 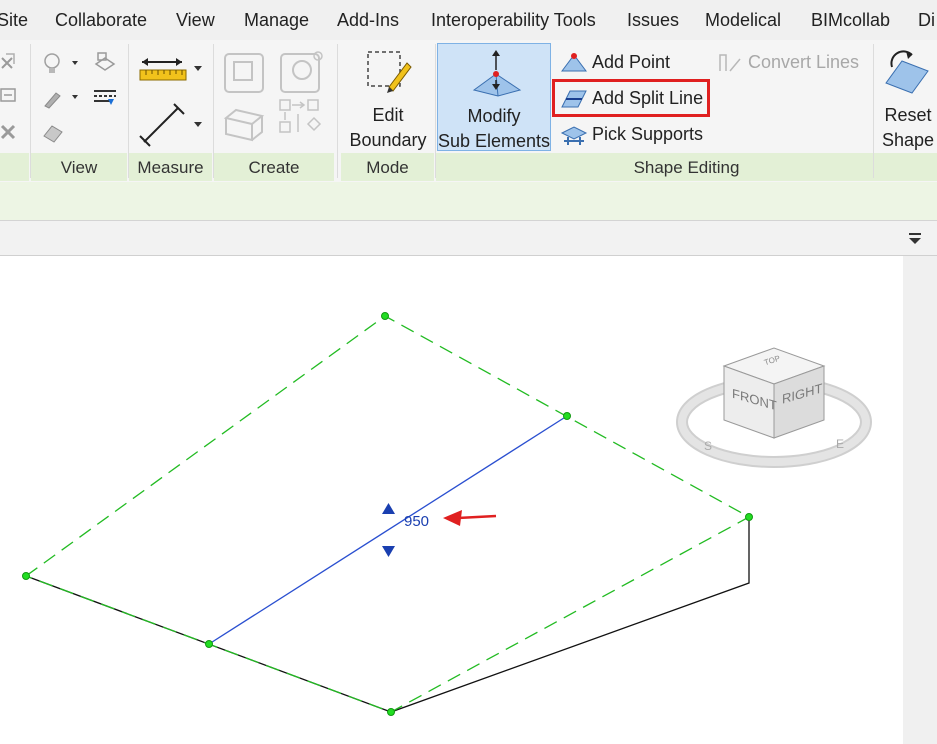 I want to click on reset-shape-button: Reset Shape, so click(x=906, y=98).